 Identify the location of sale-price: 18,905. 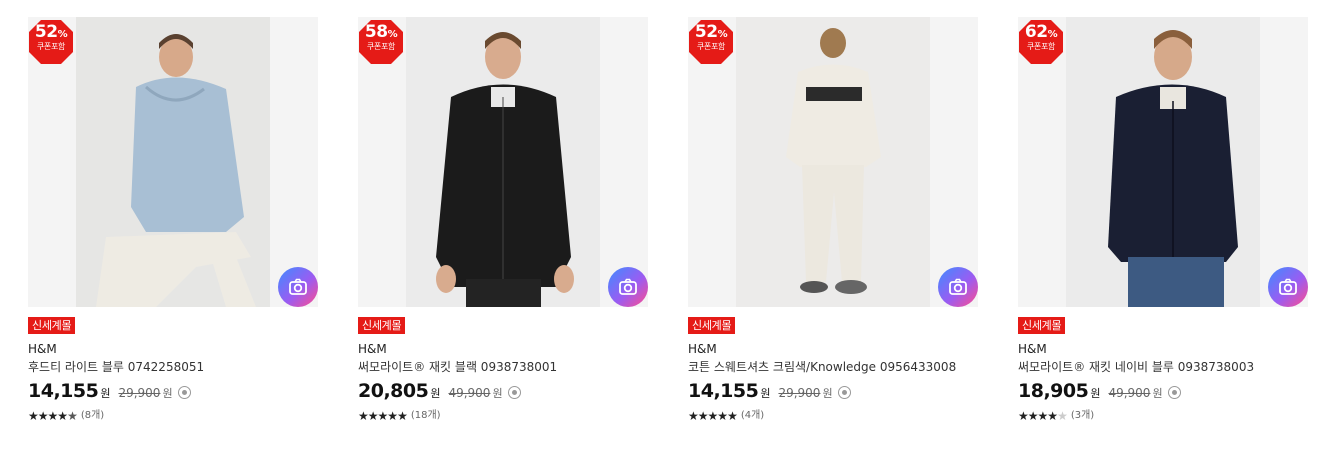
(1053, 391).